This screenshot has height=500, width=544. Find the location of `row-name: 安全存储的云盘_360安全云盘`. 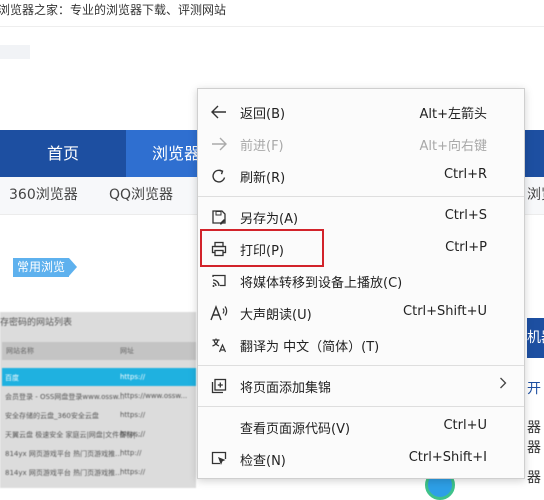

row-name: 安全存储的云盘_360安全云盘 is located at coordinates (52, 416).